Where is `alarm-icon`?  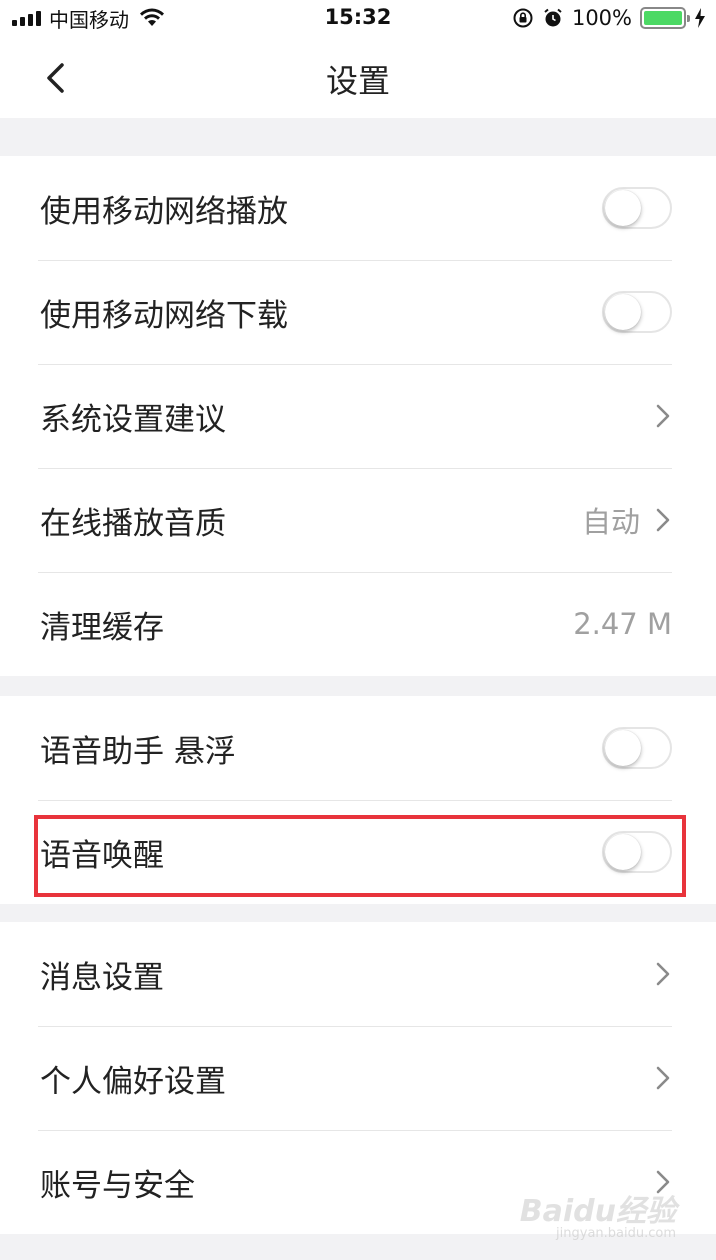 alarm-icon is located at coordinates (553, 17).